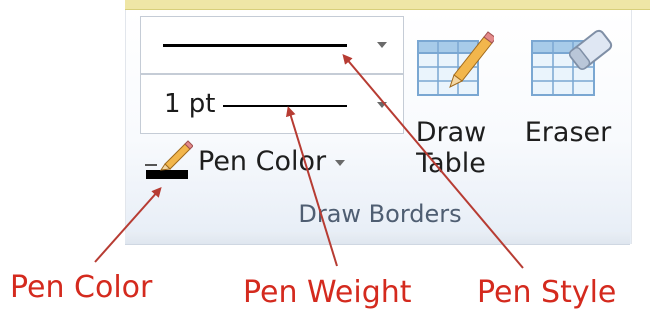 Image resolution: width=650 pixels, height=320 pixels. What do you see at coordinates (327, 292) in the screenshot?
I see `pen-weight-callout: Pen Weight` at bounding box center [327, 292].